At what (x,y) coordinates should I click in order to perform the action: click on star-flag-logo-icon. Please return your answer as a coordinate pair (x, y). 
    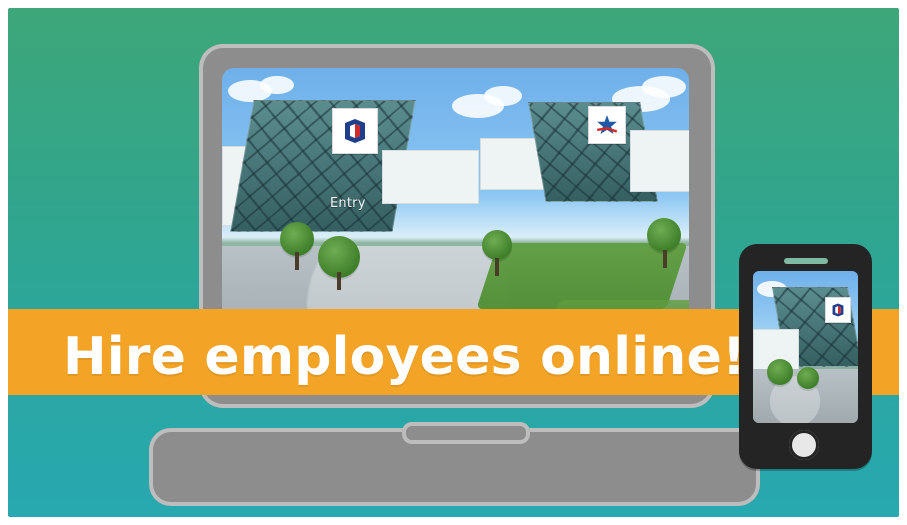
    Looking at the image, I should click on (607, 125).